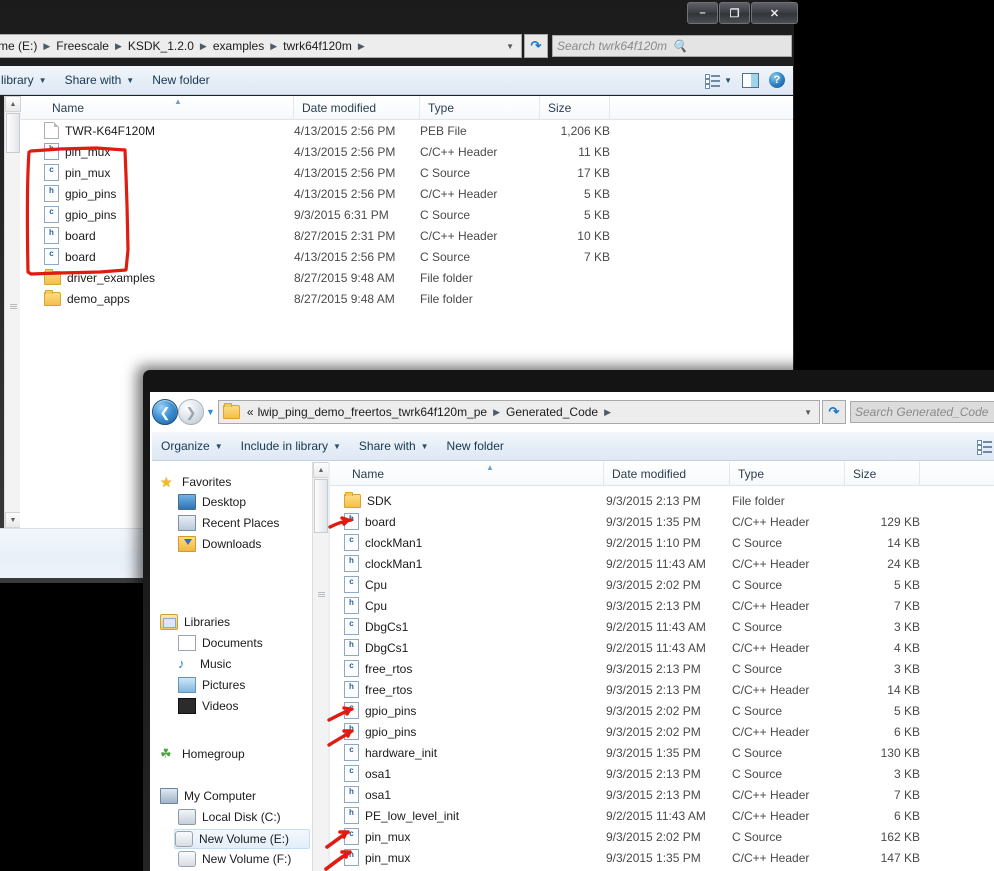  I want to click on window1-controls: – ❐ ✕, so click(742, 13).